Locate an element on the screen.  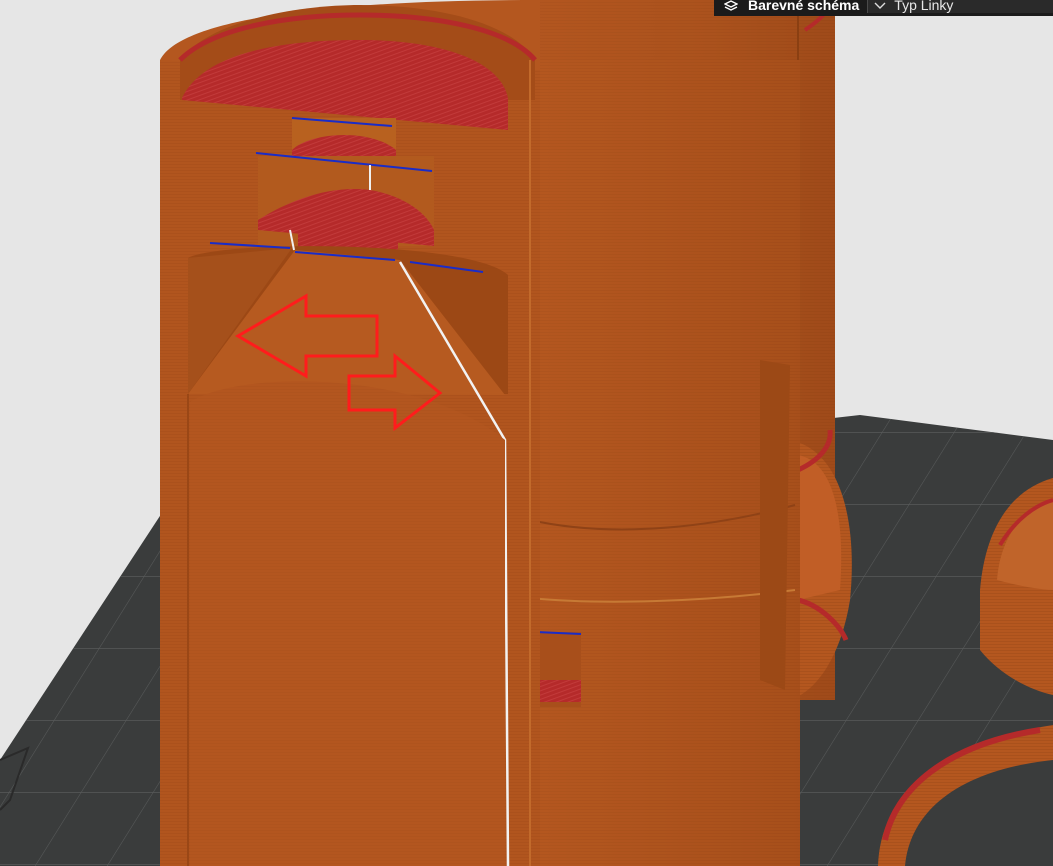
view-toolbar: Barevné schéma Typ Linky is located at coordinates (883, 8).